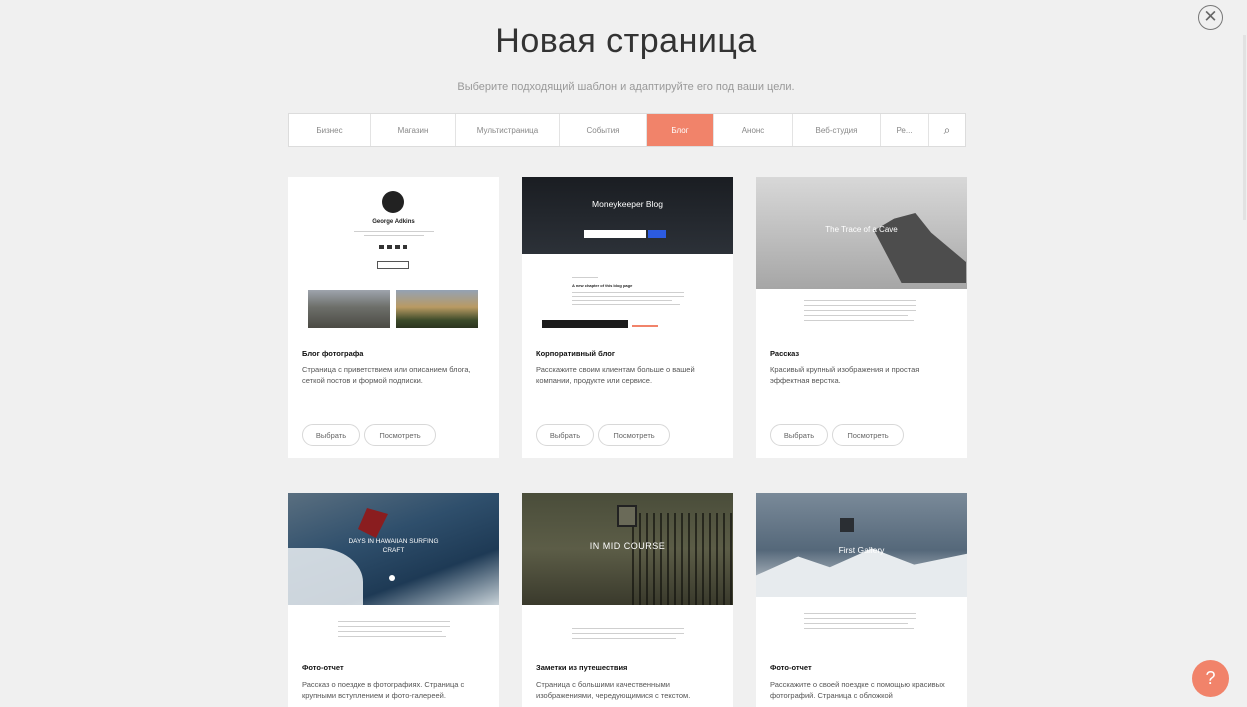 The height and width of the screenshot is (707, 1247). Describe the element at coordinates (585, 324) in the screenshot. I see `preview-image-strip` at that location.